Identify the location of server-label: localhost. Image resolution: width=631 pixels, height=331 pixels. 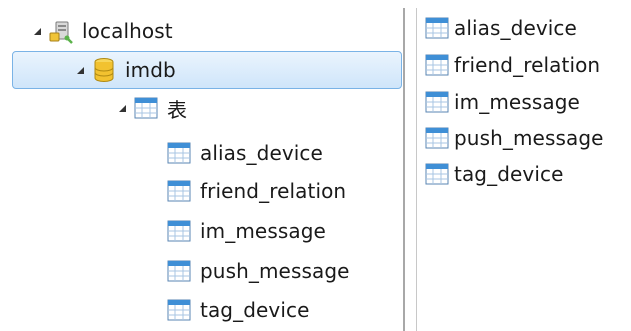
(127, 31).